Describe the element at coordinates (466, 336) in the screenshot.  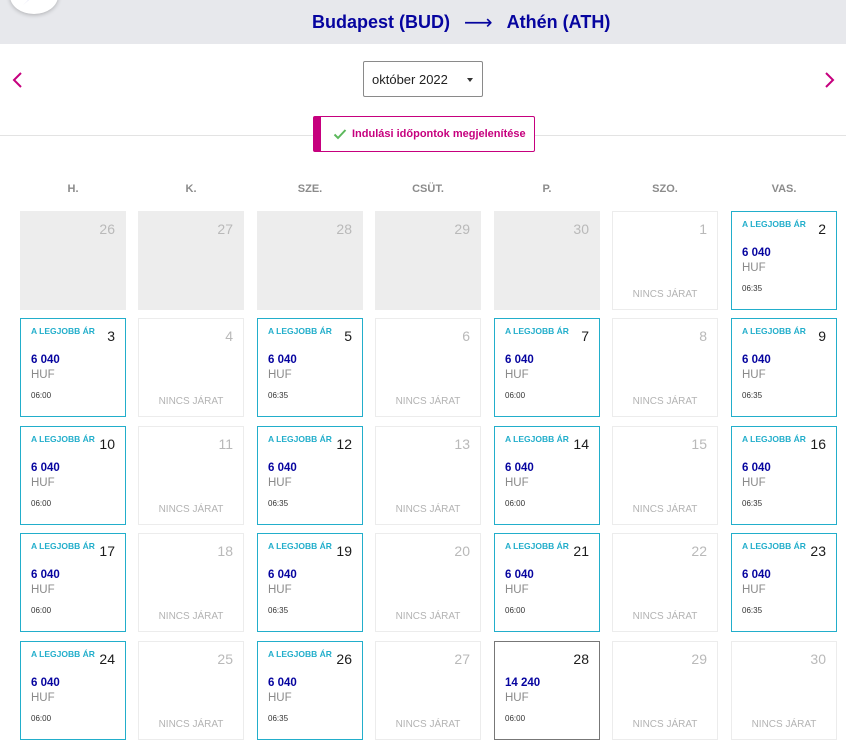
I see `day-number: 6` at that location.